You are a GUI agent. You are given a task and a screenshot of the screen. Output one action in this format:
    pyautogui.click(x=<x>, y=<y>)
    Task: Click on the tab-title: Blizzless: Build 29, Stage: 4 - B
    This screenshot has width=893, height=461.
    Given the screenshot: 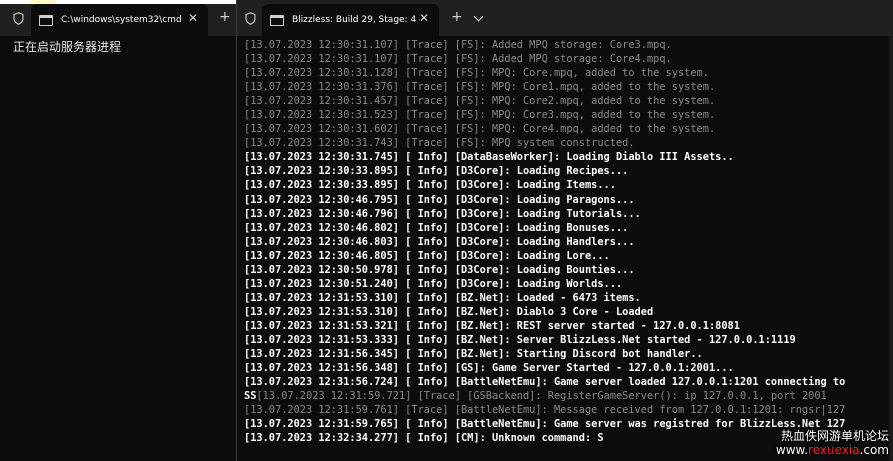 What is the action you would take?
    pyautogui.click(x=356, y=20)
    